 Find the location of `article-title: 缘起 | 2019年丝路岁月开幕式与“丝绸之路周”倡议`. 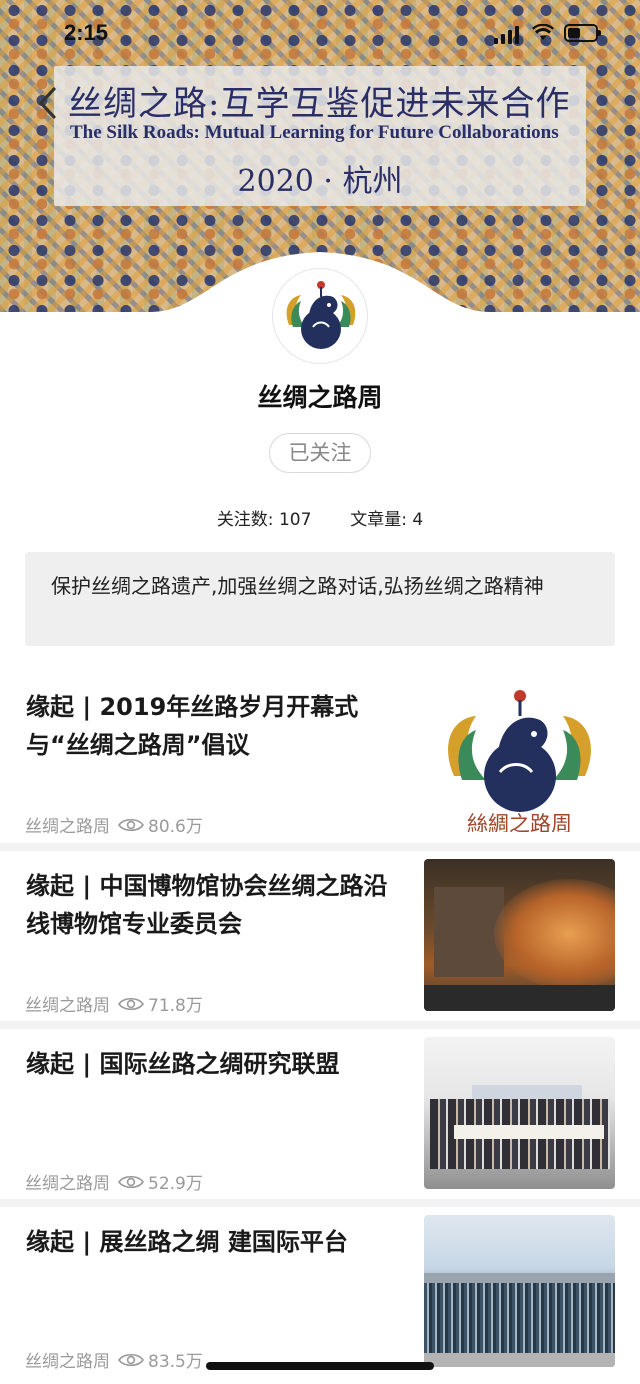

article-title: 缘起 | 2019年丝路岁月开幕式与“丝绸之路周”倡议 is located at coordinates (216, 726).